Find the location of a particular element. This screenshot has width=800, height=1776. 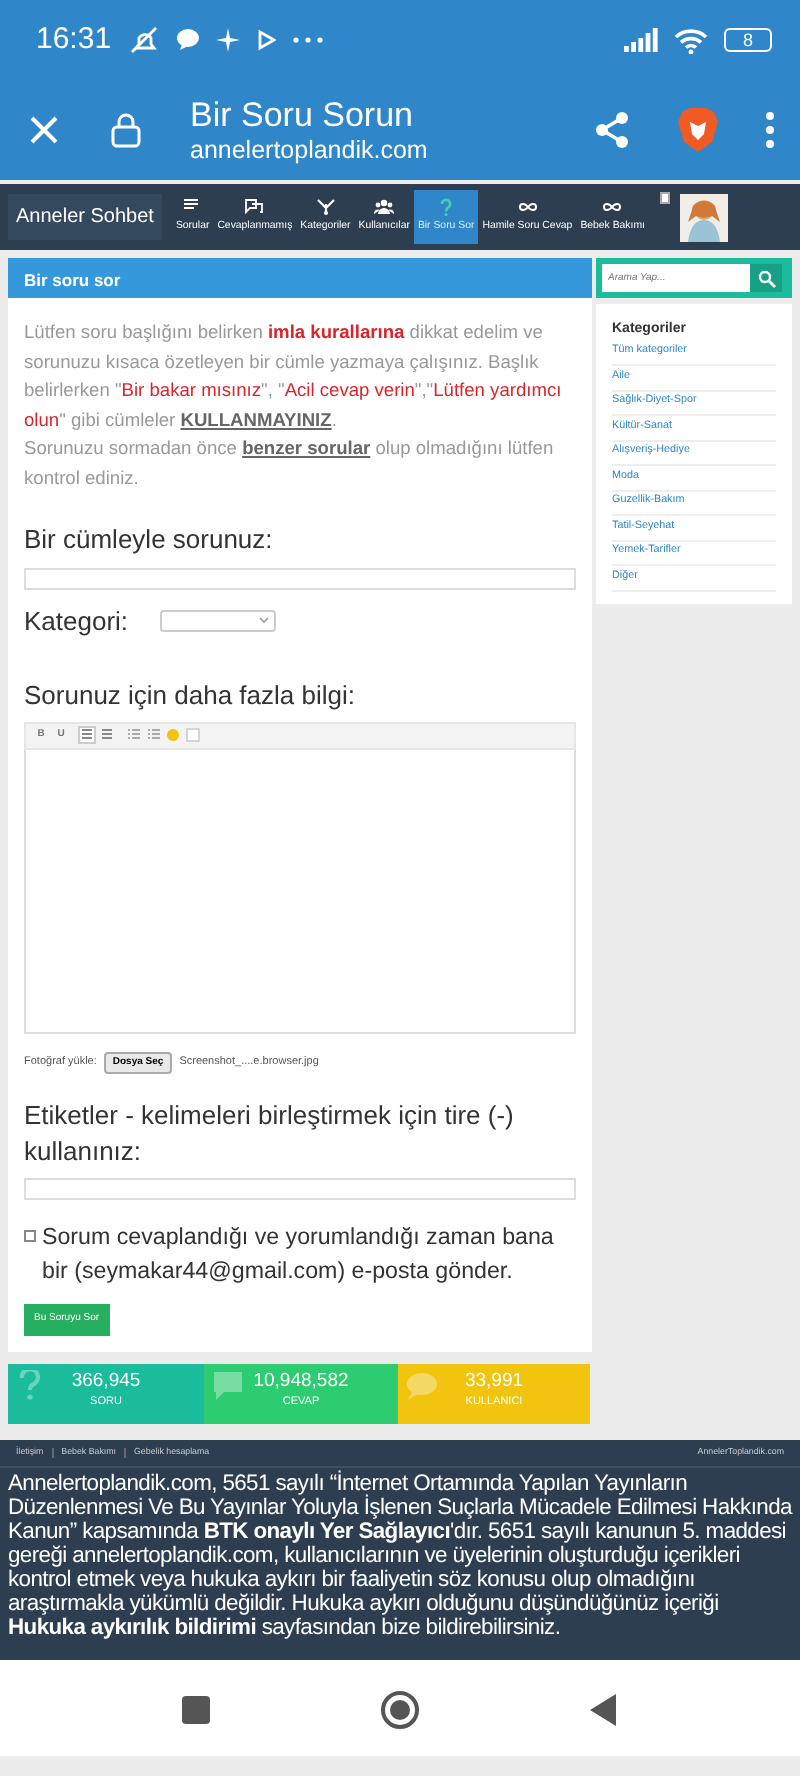

stat-value: 10,948,582 is located at coordinates (301, 1381).